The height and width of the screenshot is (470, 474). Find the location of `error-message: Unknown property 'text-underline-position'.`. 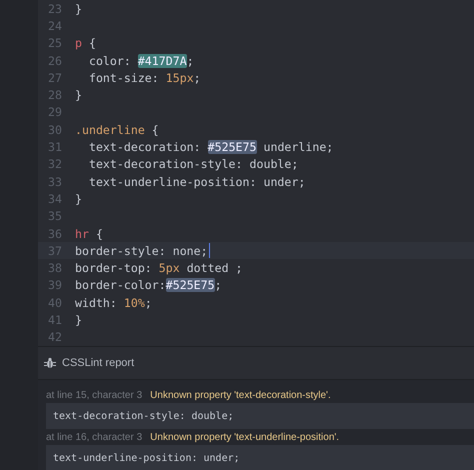

error-message: Unknown property 'text-underline-position'. is located at coordinates (245, 437).